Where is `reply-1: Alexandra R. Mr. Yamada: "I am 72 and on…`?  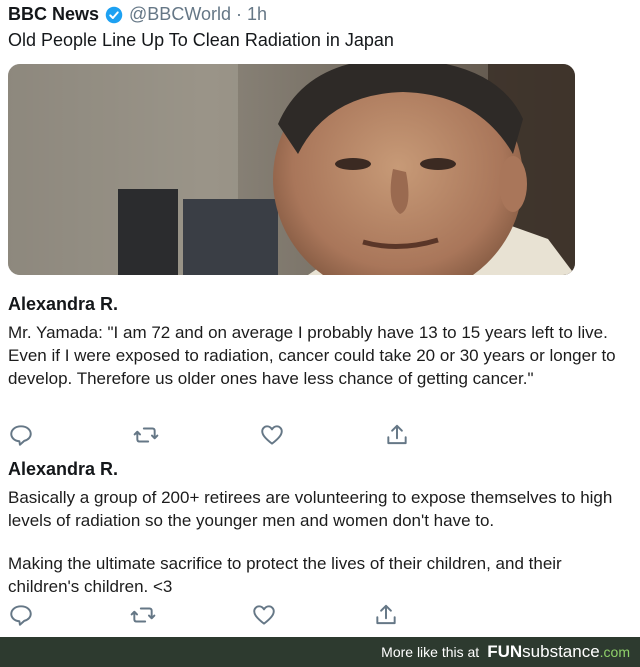 reply-1: Alexandra R. Mr. Yamada: "I am 72 and on… is located at coordinates (318, 341).